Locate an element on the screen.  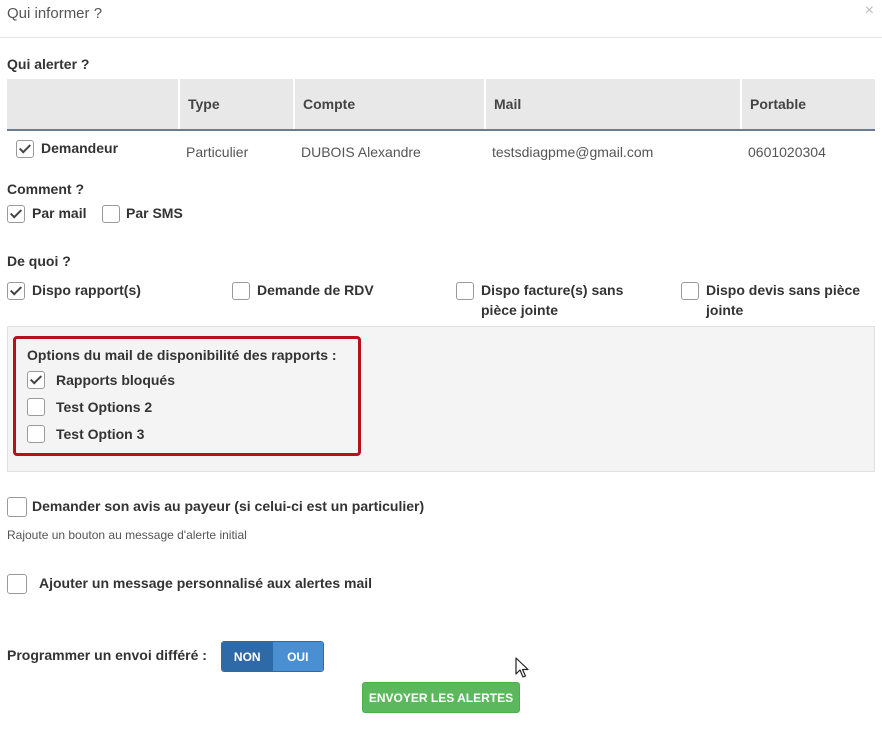
invoice-available-label-line2: pièce jointe is located at coordinates (520, 310).